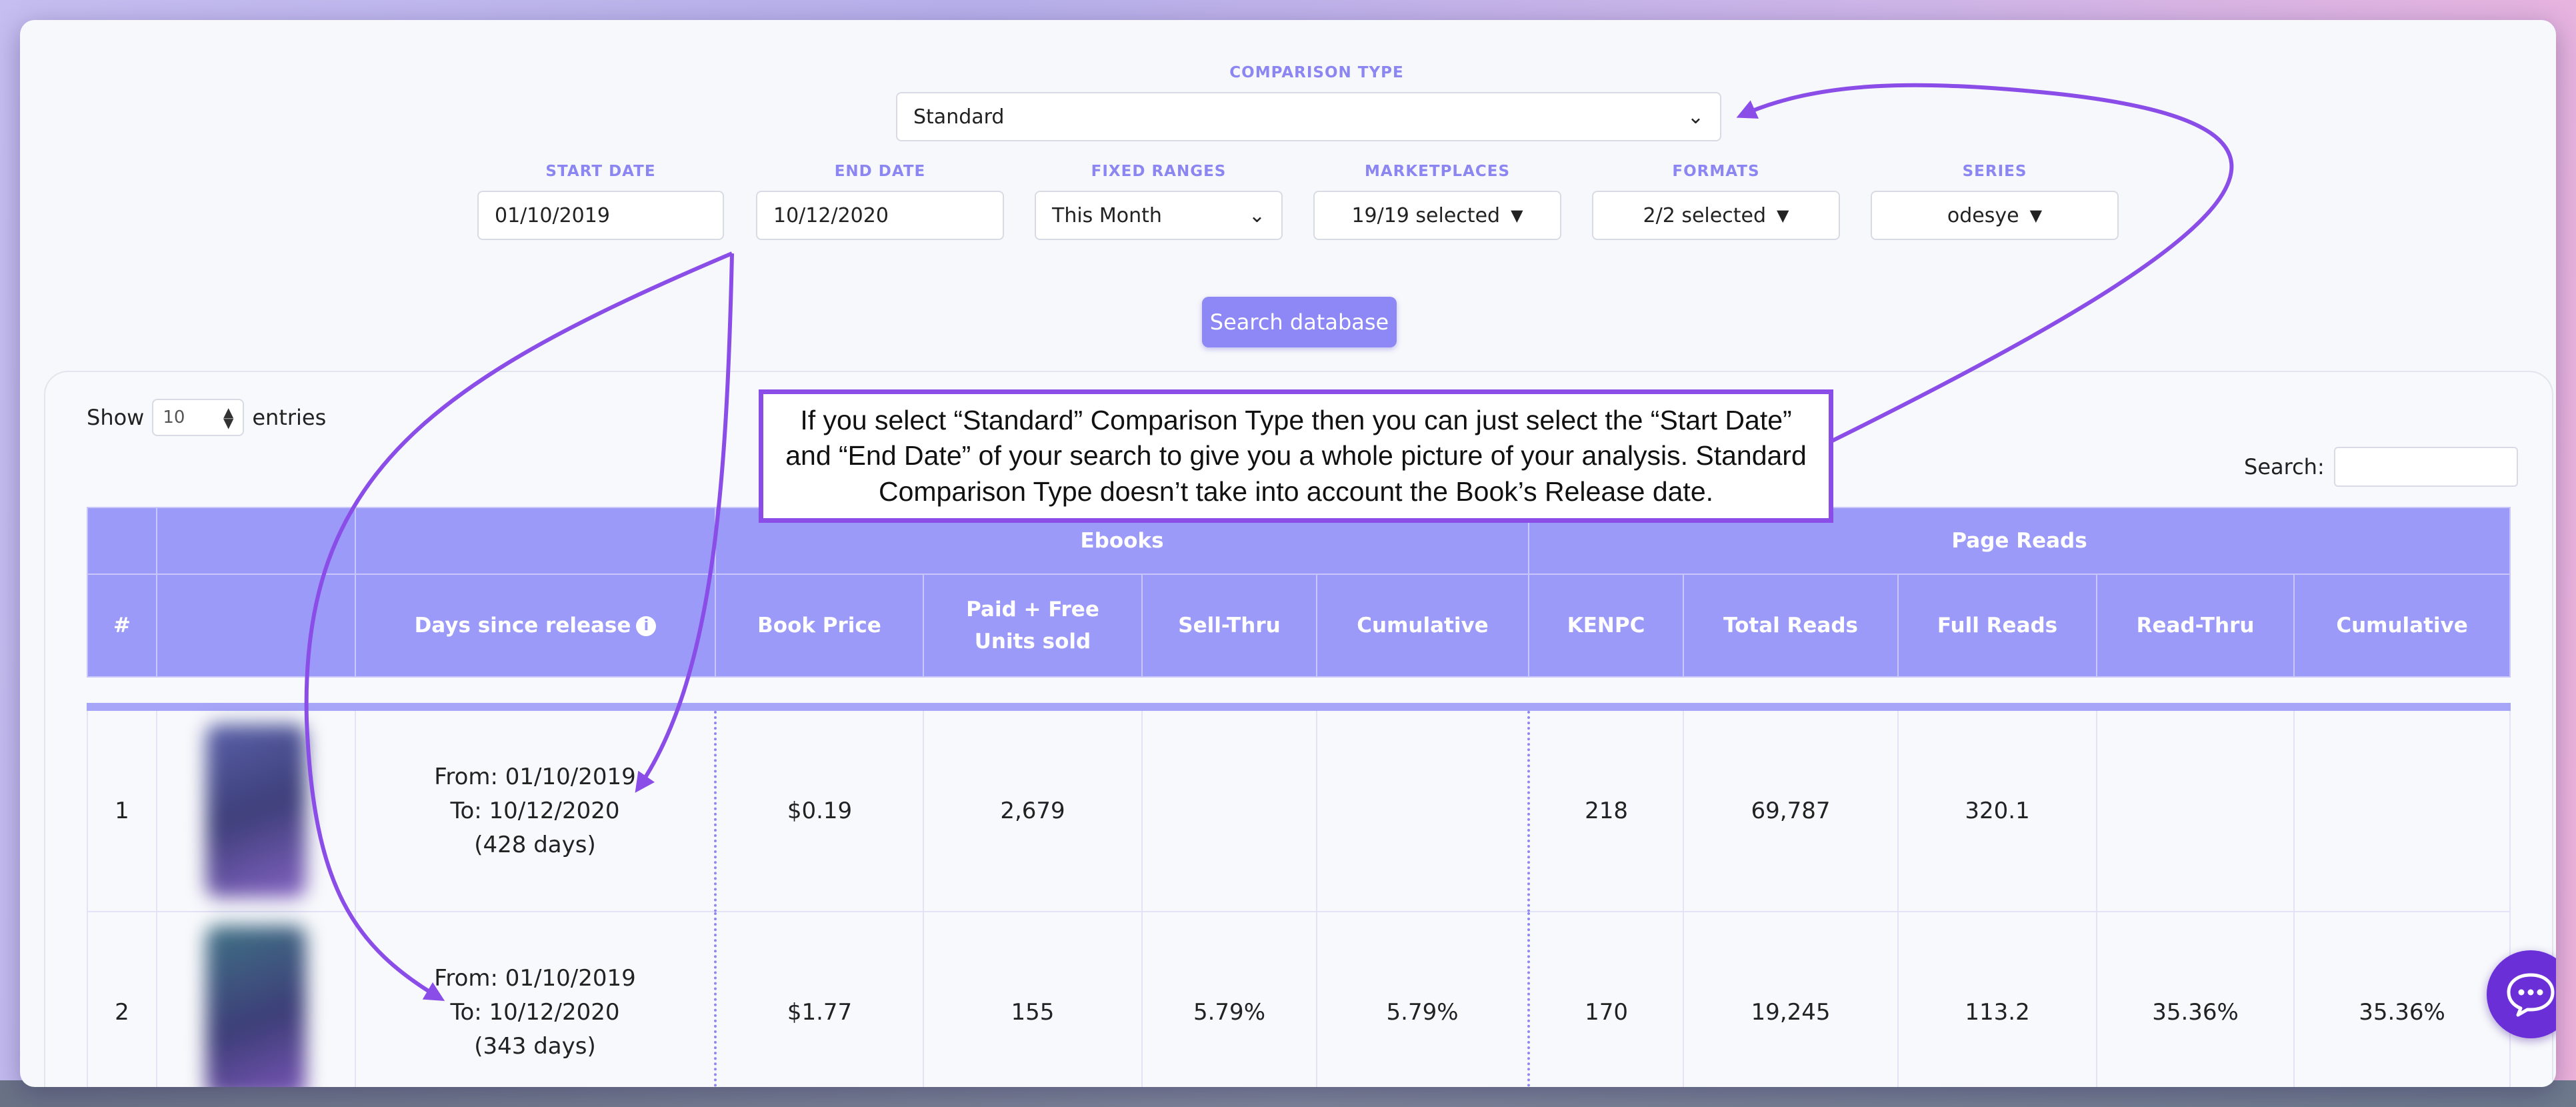  Describe the element at coordinates (2195, 626) in the screenshot. I see `col-header-read-thru: Read-Thru` at that location.